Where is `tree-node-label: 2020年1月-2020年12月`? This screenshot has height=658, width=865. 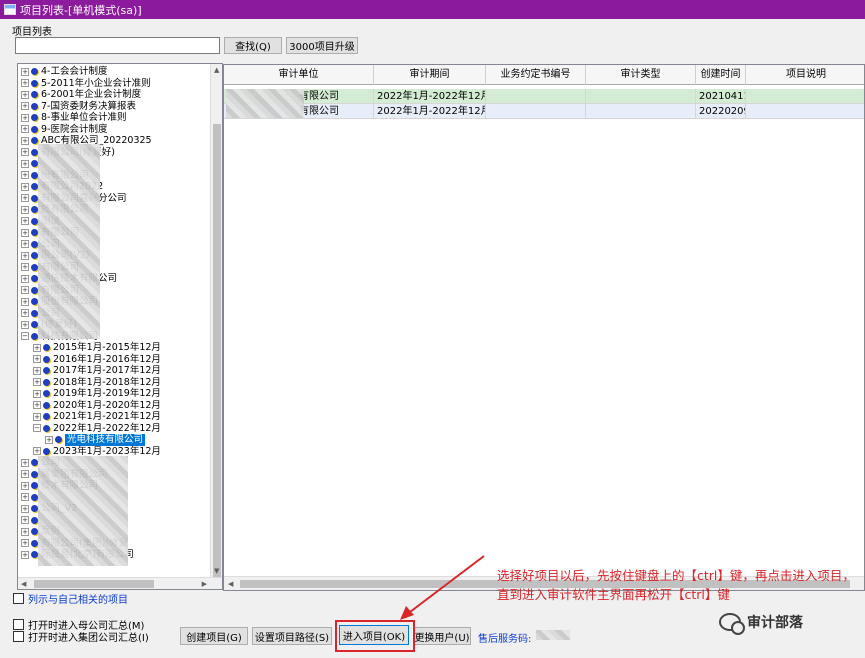
tree-node-label: 2020年1月-2020年12月 is located at coordinates (107, 406).